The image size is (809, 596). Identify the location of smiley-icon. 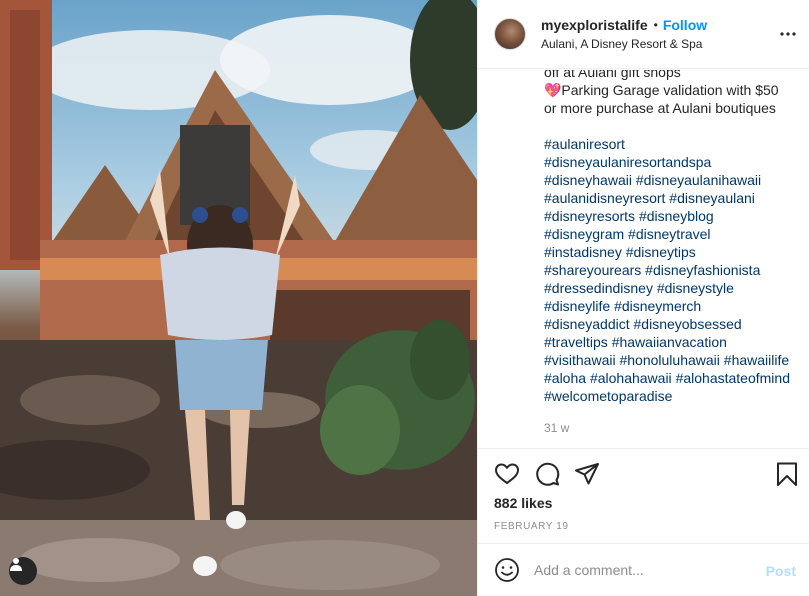
(507, 570).